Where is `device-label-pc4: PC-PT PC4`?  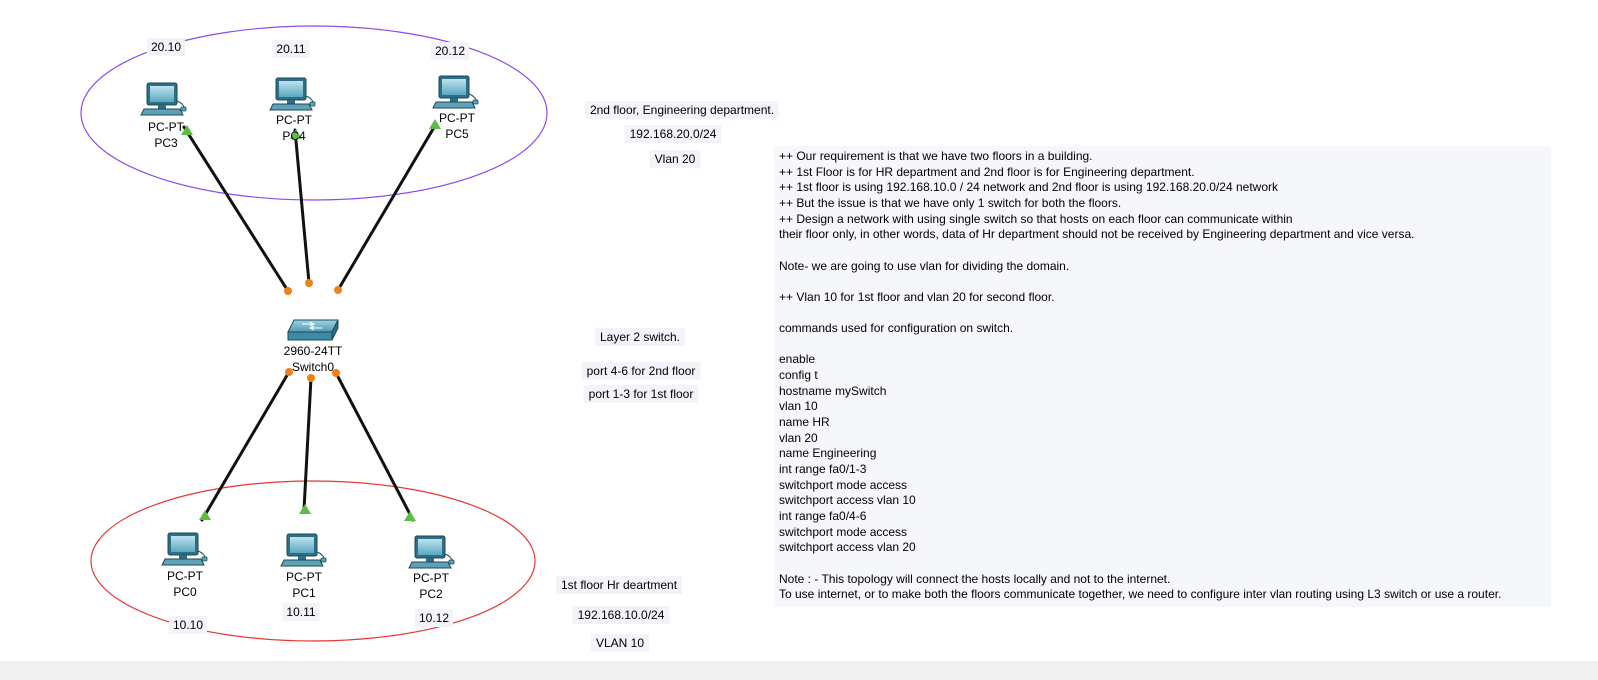
device-label-pc4: PC-PT PC4 is located at coordinates (294, 128).